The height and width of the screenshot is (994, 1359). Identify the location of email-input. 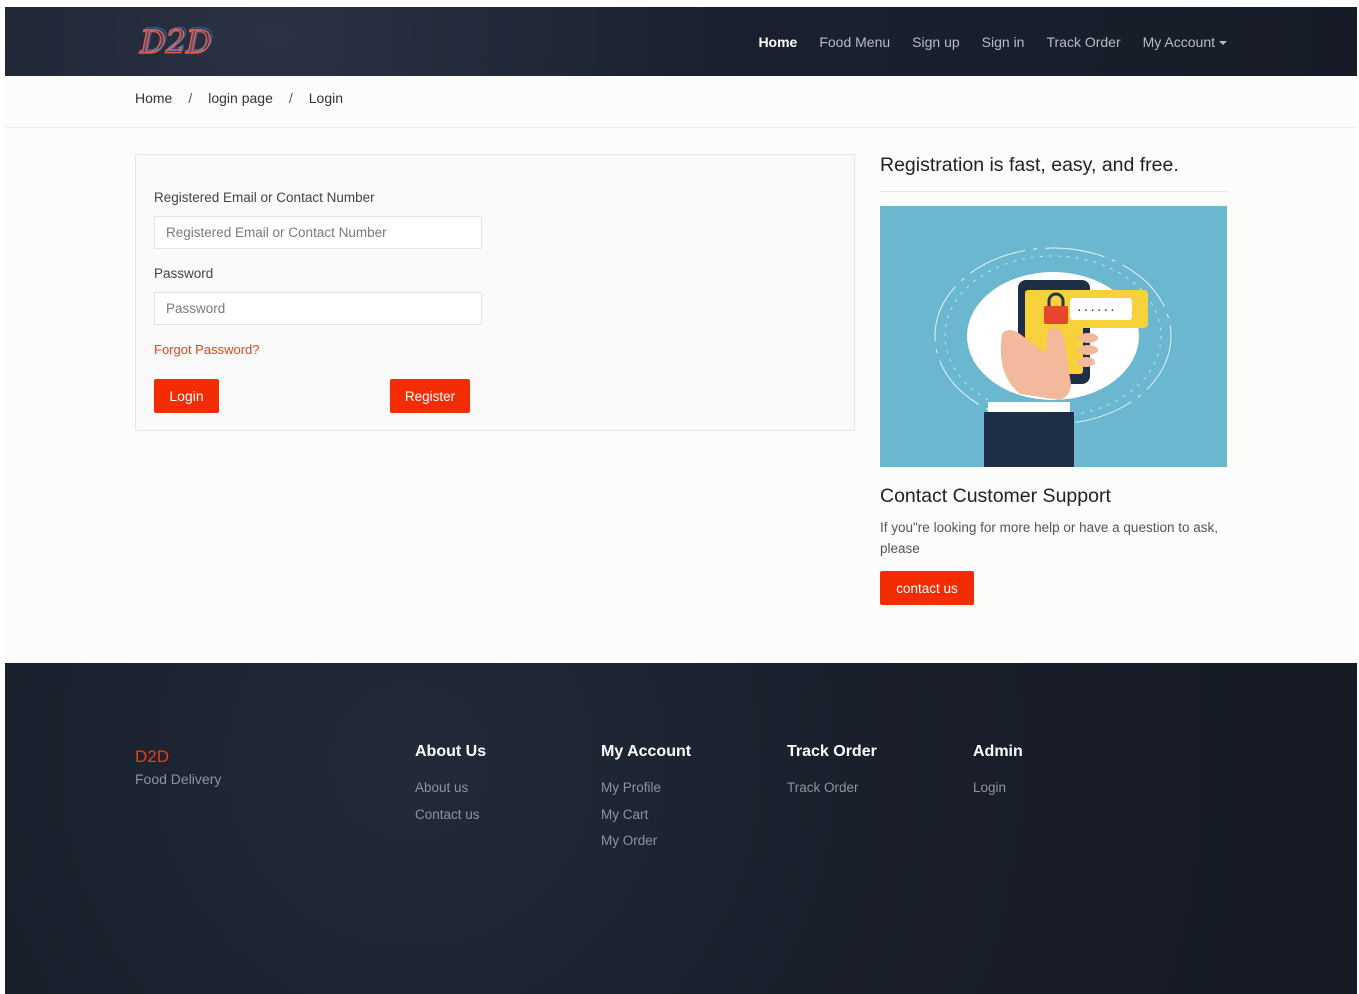
(318, 232).